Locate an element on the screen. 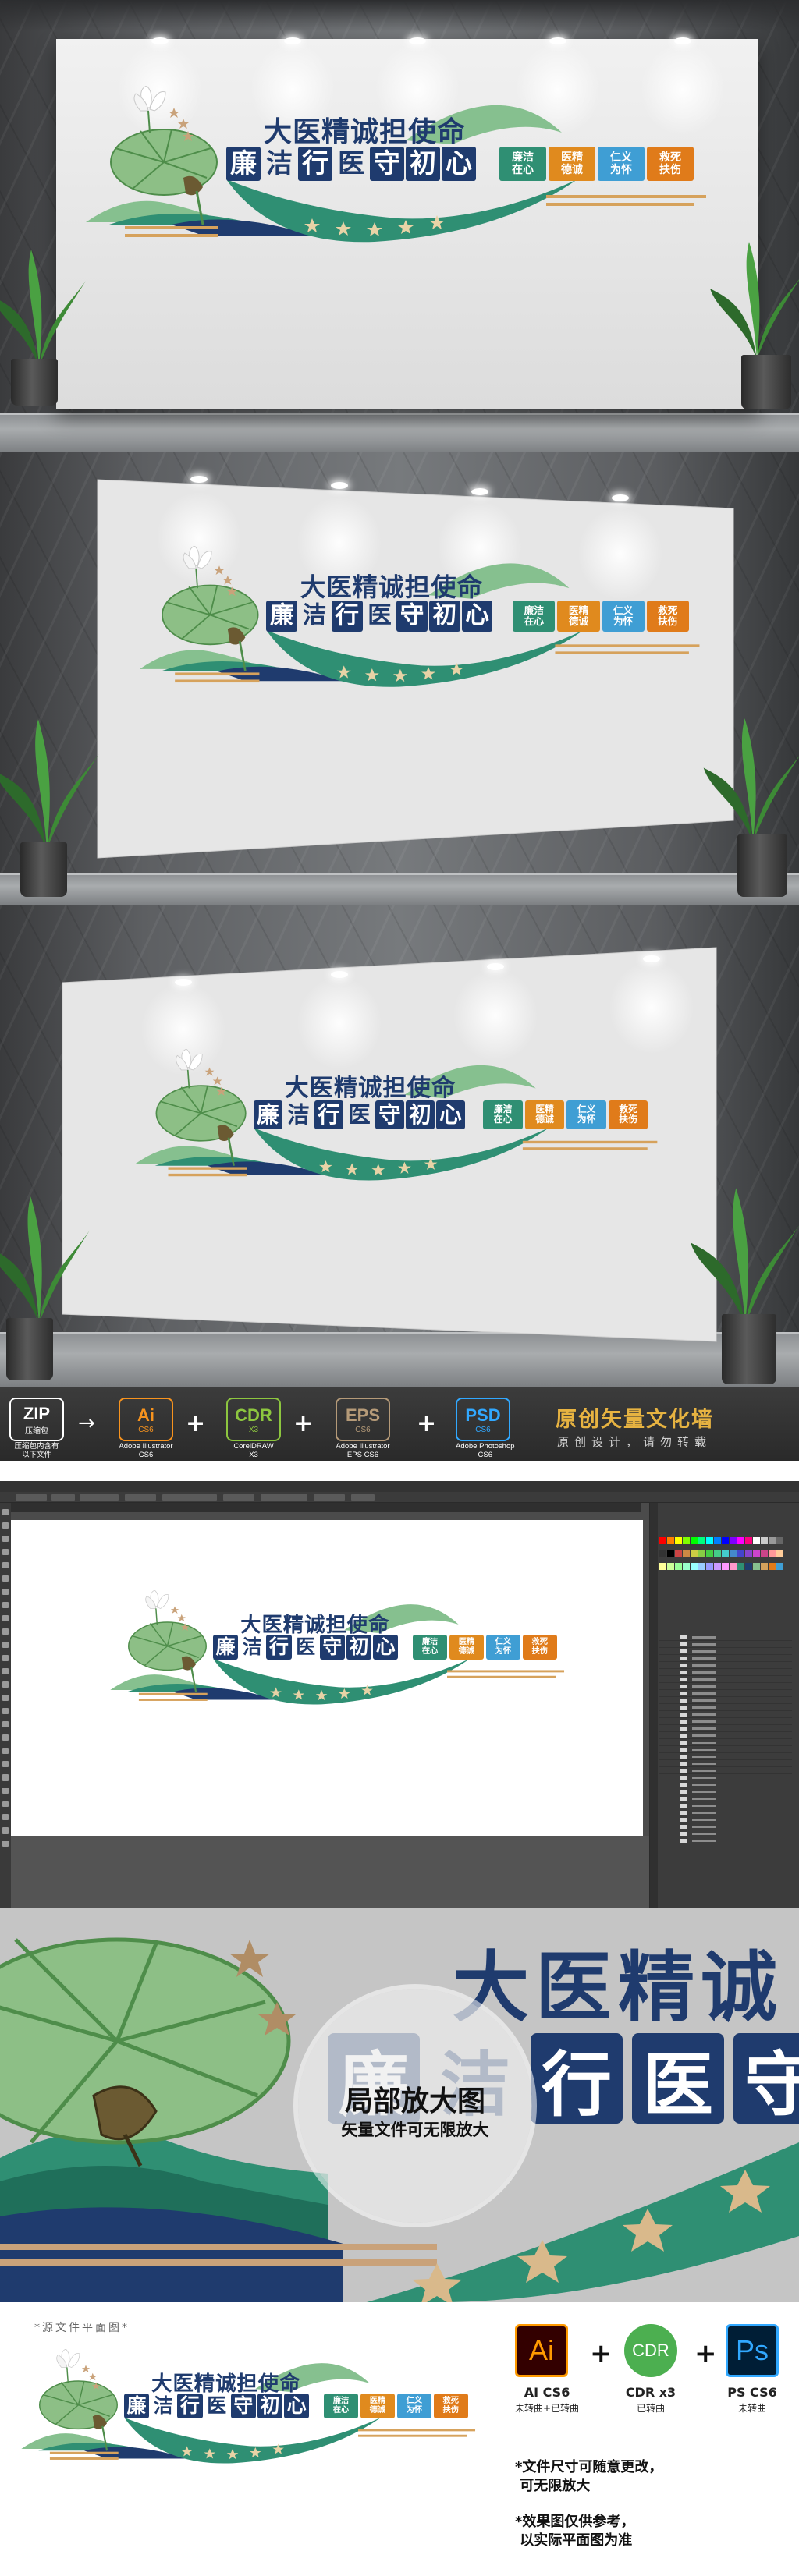 The width and height of the screenshot is (799, 2576). swatches-grid is located at coordinates (724, 1556).